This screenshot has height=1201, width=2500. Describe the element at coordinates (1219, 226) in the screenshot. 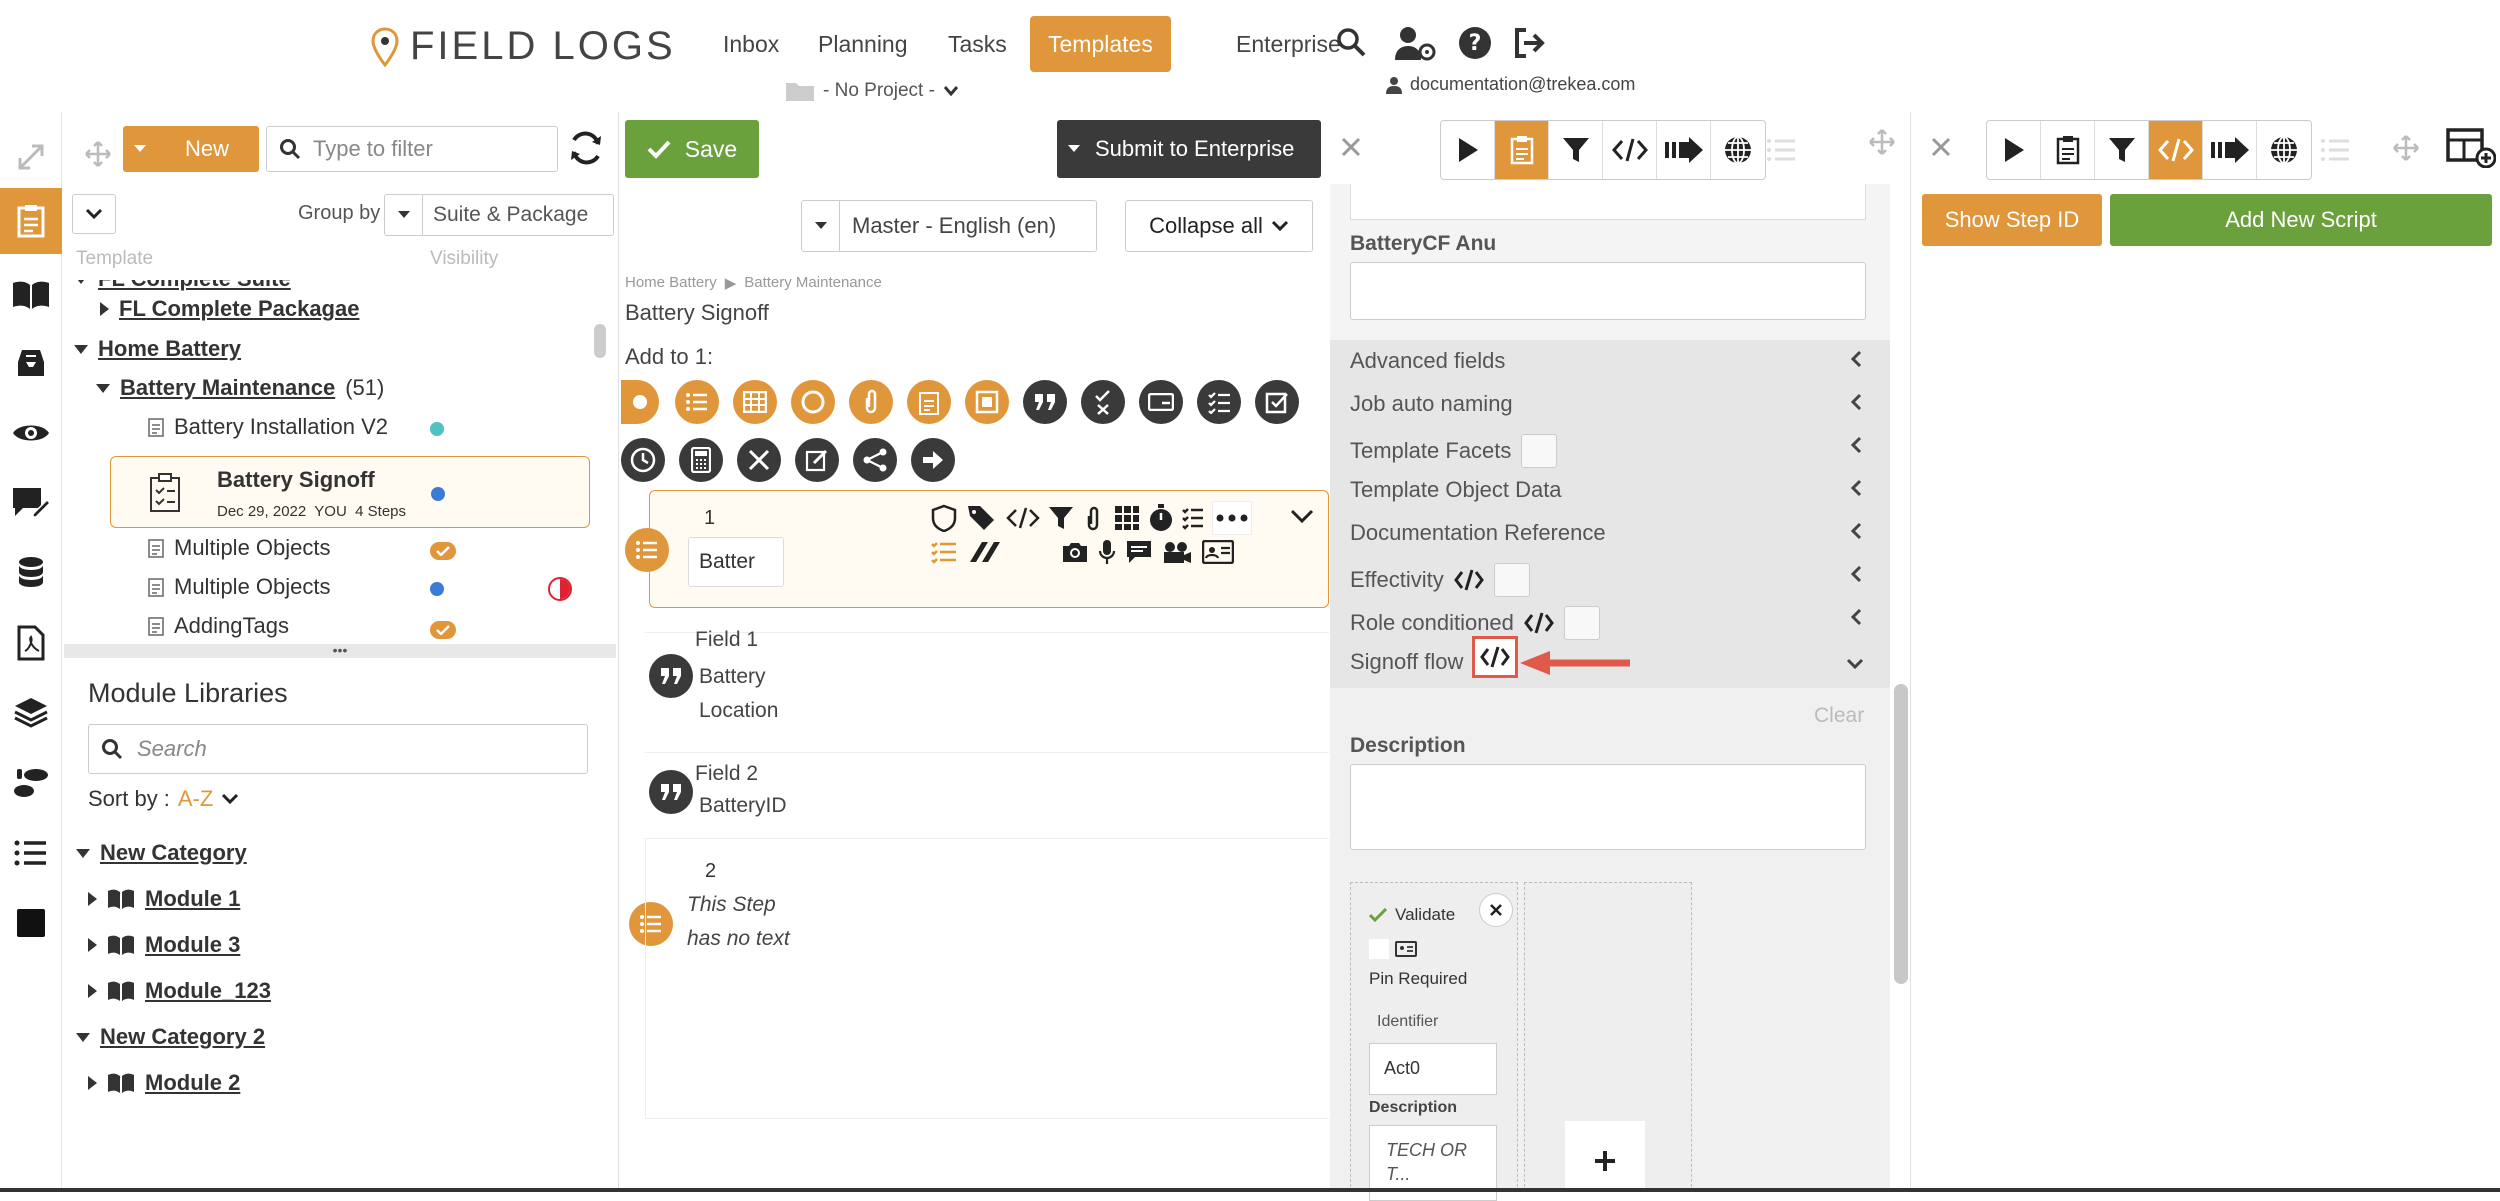

I see `collapse-all-button: Collapse all` at that location.